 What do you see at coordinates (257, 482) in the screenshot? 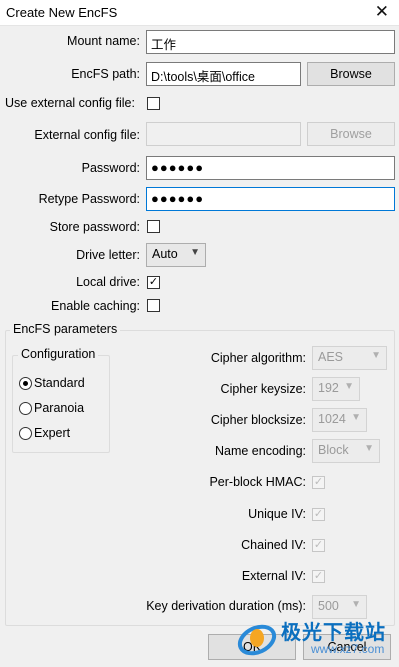
I see `per-block-hmac-label: Per-block HMAC:` at bounding box center [257, 482].